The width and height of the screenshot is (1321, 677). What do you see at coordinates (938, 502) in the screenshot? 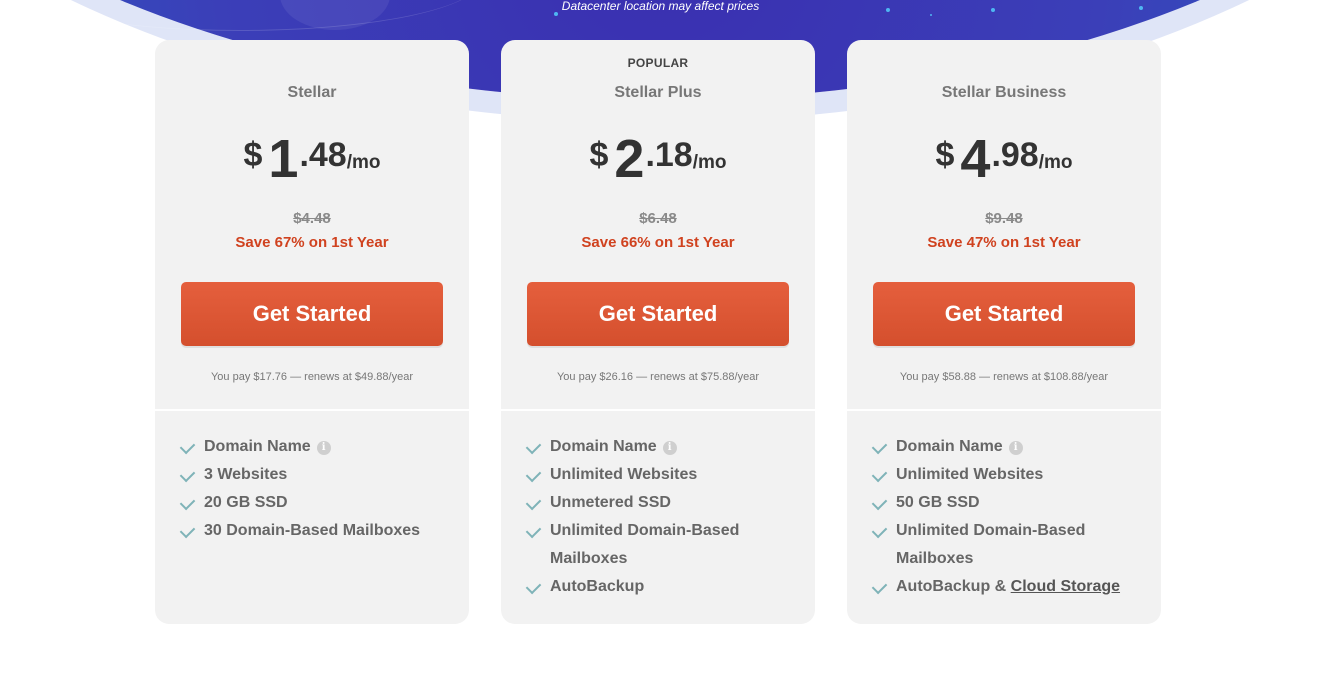
I see `feature-text: 50 GB SSD` at bounding box center [938, 502].